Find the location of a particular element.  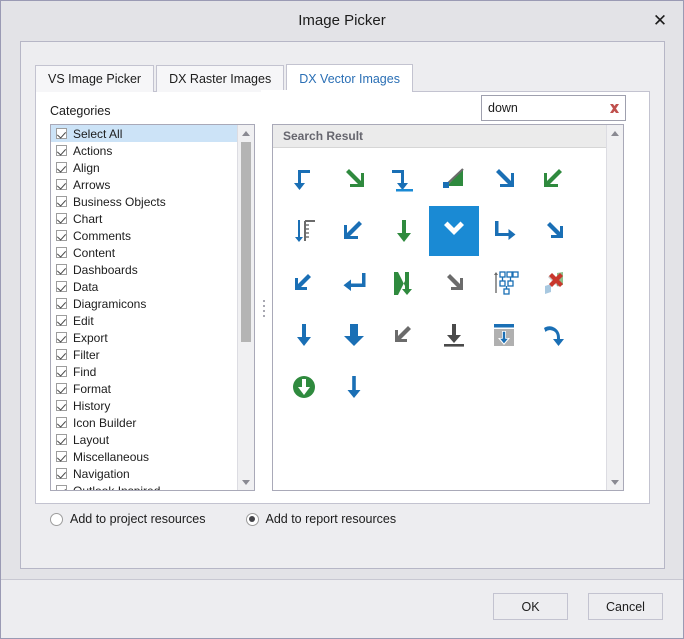

list-item: Export is located at coordinates (144, 337).